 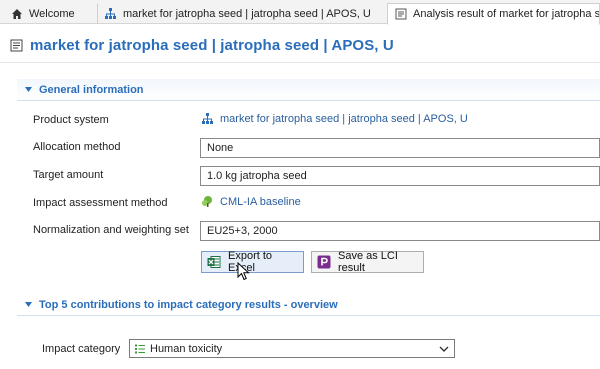 What do you see at coordinates (91, 89) in the screenshot?
I see `section-title: General information` at bounding box center [91, 89].